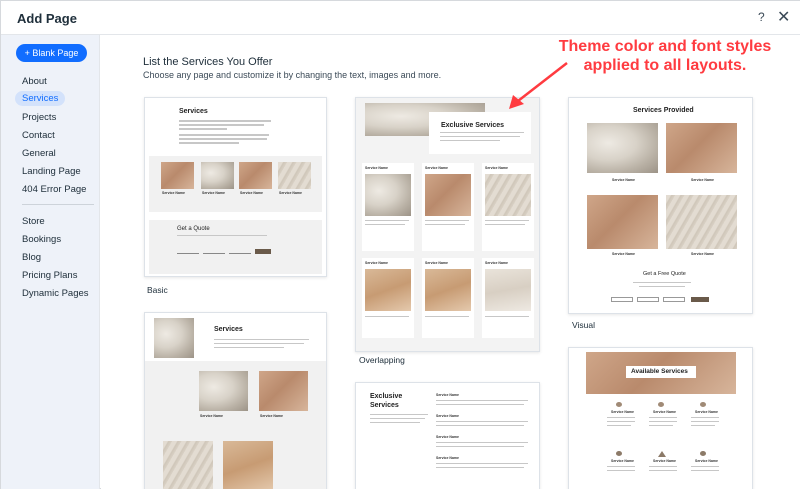  I want to click on template-title: Available Services, so click(659, 371).